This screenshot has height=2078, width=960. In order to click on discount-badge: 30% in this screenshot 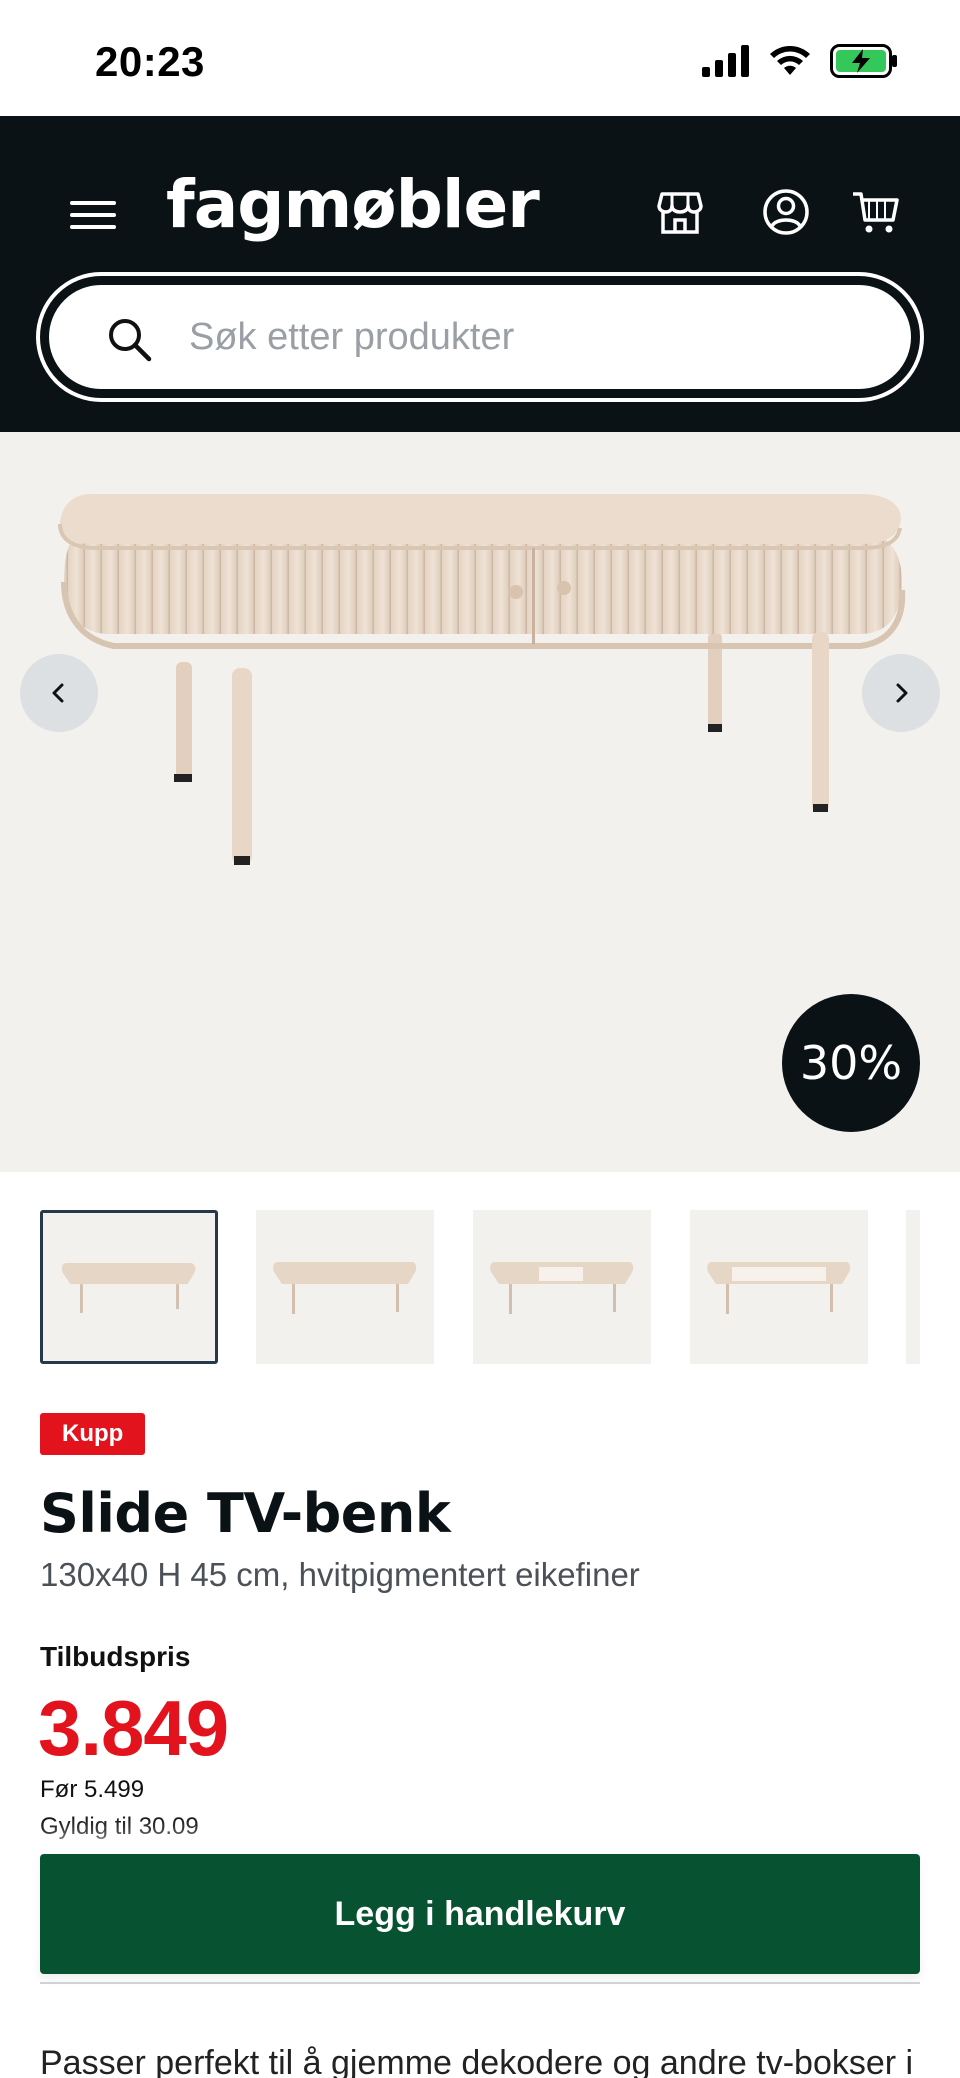, I will do `click(851, 1063)`.